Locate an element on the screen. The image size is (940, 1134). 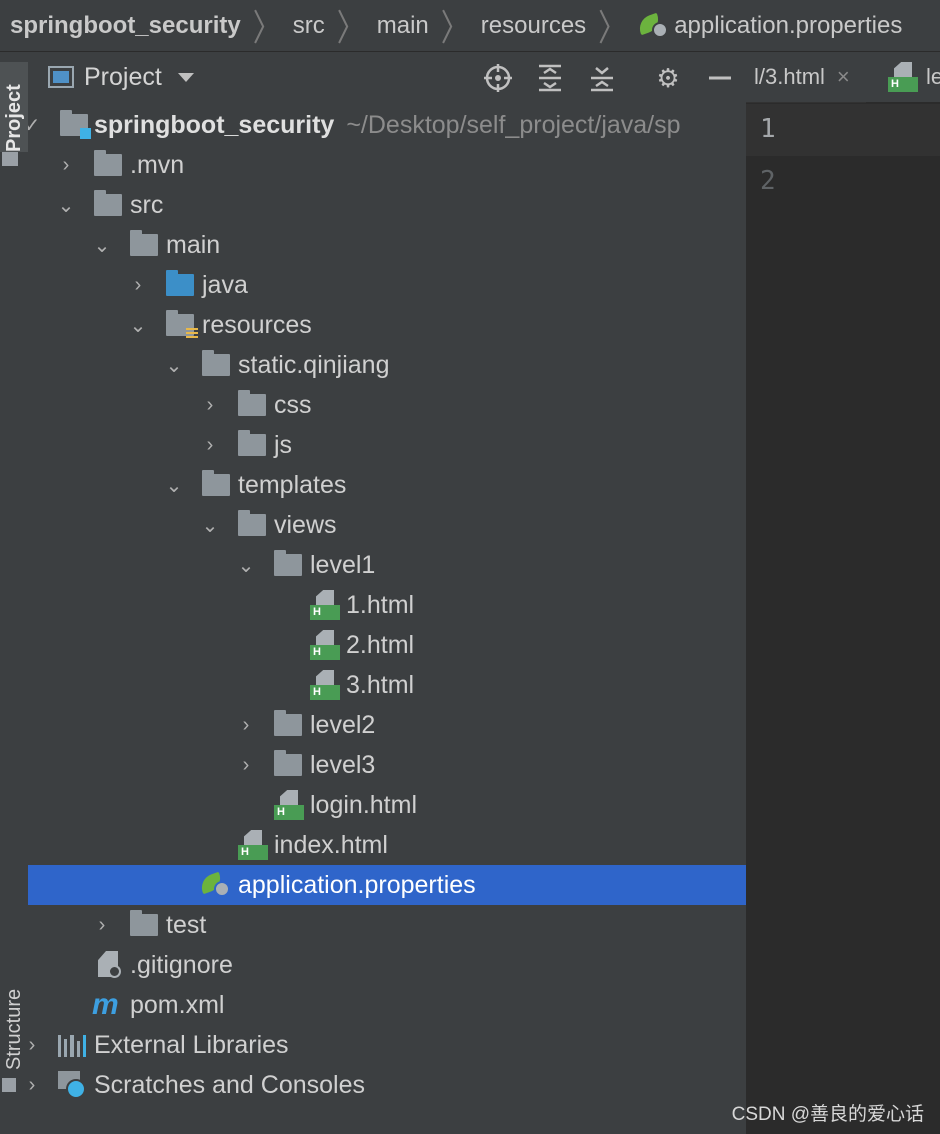
structure-tool-tab: Structure is located at coordinates (14, 1020).